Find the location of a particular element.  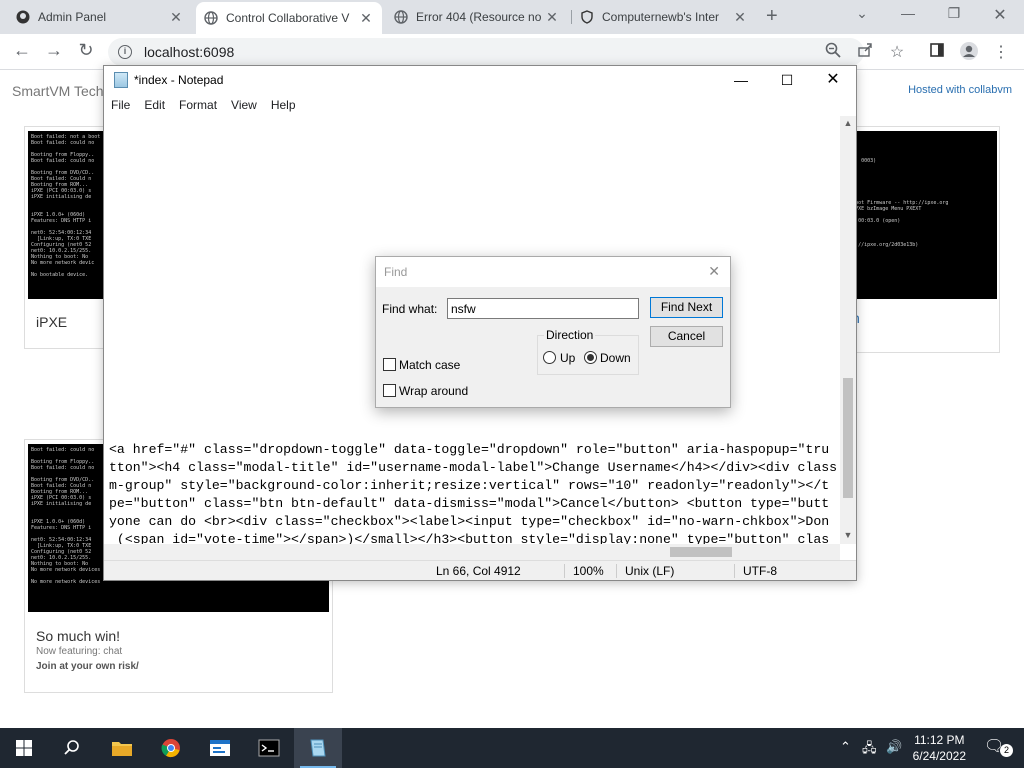

app-icon is located at coordinates (220, 748).